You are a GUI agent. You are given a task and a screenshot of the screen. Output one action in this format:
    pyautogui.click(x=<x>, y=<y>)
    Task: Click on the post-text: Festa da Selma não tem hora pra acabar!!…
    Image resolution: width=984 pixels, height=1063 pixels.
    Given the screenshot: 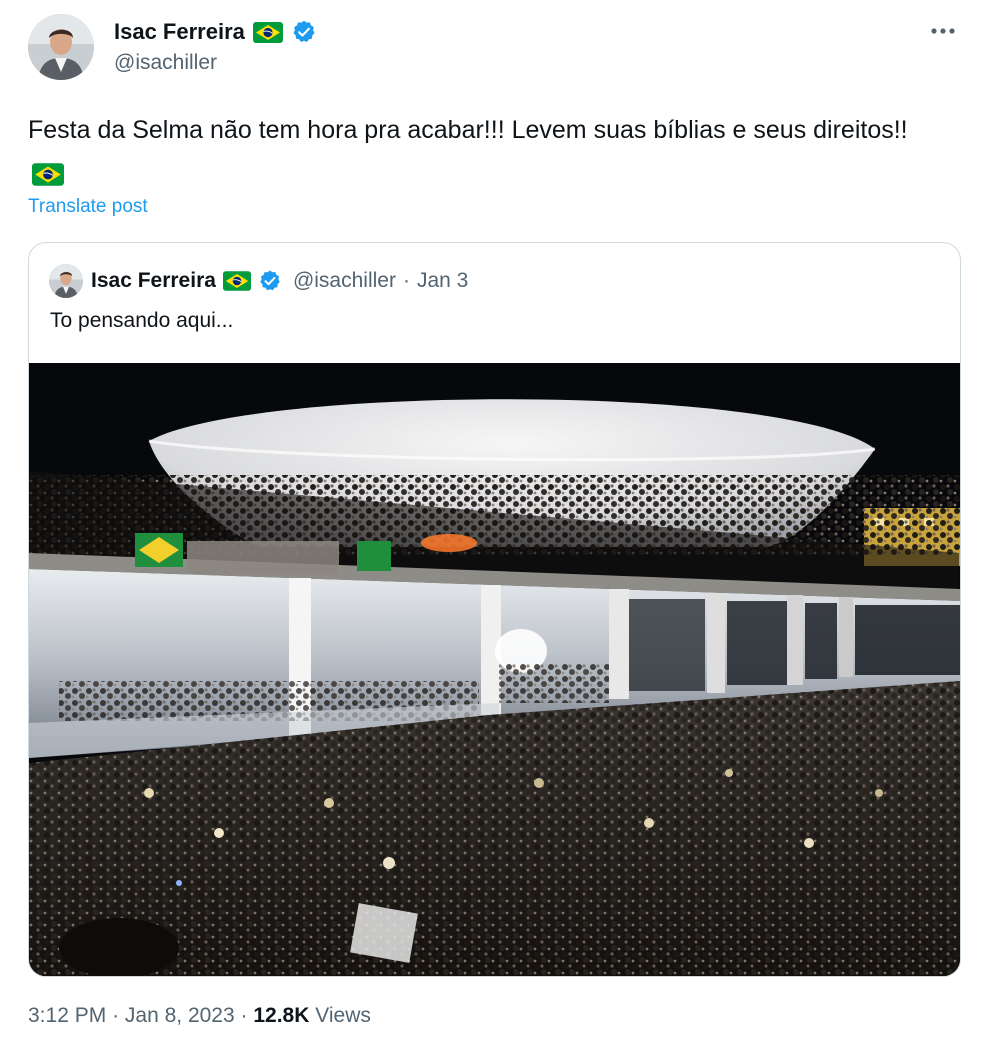 What is the action you would take?
    pyautogui.click(x=488, y=150)
    